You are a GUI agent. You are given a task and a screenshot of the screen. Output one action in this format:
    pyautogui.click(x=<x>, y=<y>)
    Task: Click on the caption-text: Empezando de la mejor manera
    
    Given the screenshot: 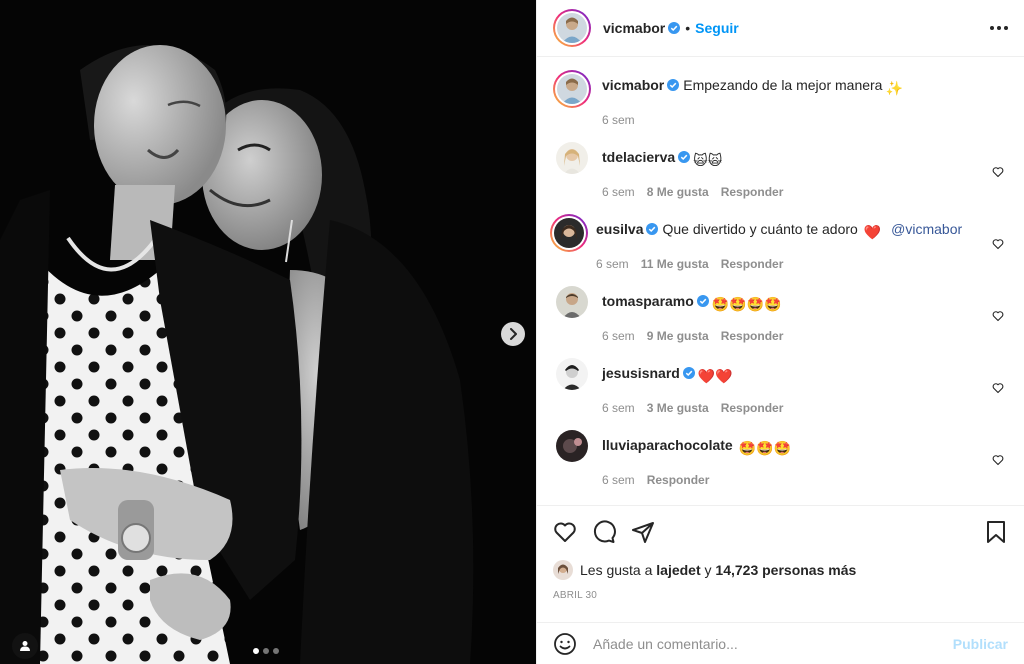 What is the action you would take?
    pyautogui.click(x=783, y=85)
    